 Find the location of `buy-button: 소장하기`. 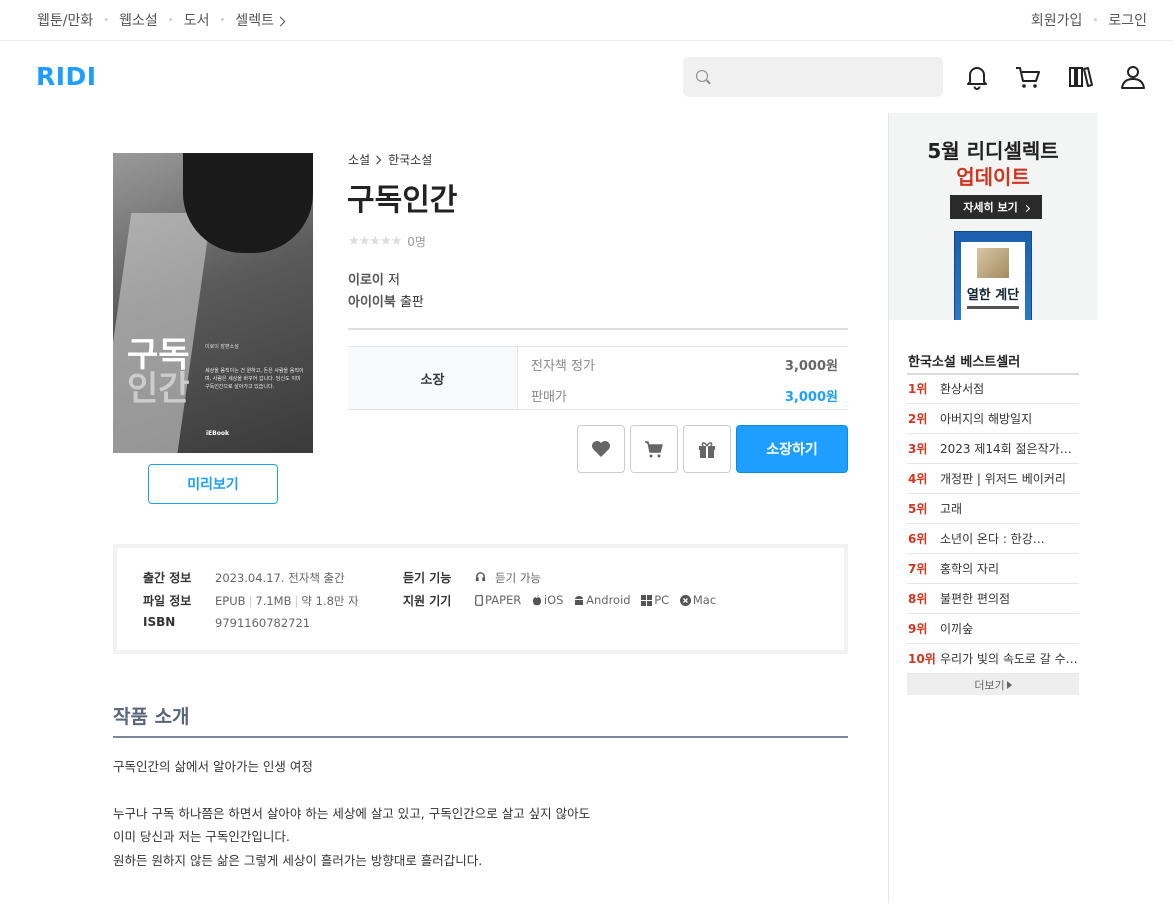

buy-button: 소장하기 is located at coordinates (792, 449).